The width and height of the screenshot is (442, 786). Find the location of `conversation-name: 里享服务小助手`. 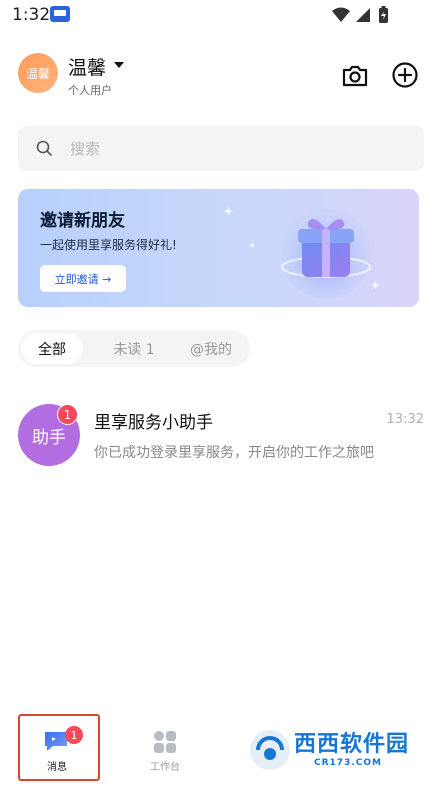

conversation-name: 里享服务小助手 is located at coordinates (153, 423).